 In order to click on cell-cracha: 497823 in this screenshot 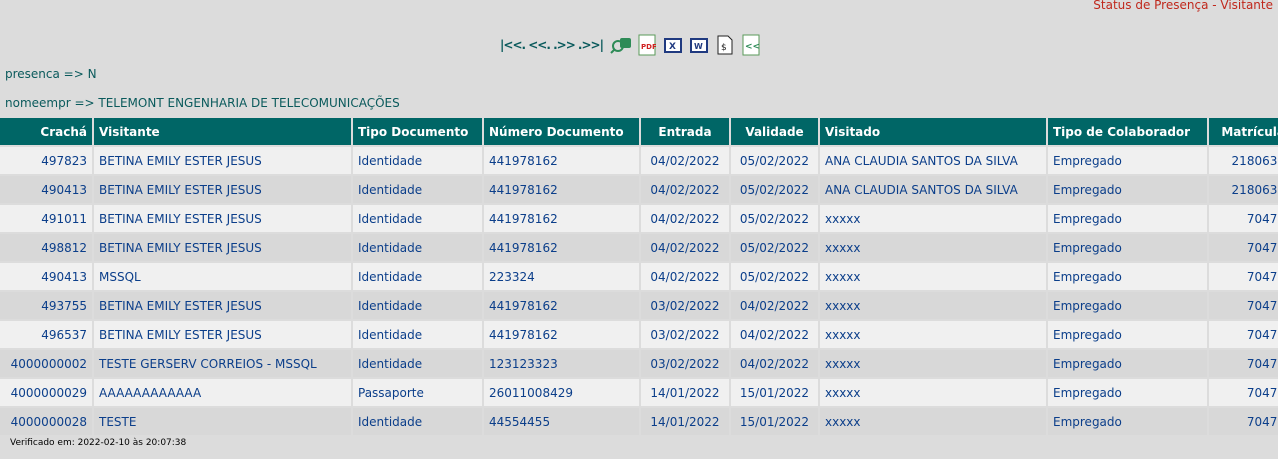, I will do `click(46, 161)`.